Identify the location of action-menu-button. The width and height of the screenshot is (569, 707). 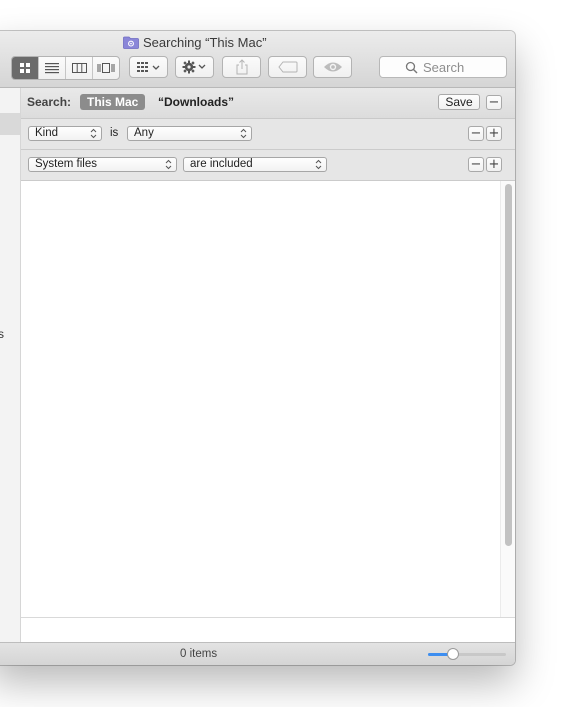
(194, 67).